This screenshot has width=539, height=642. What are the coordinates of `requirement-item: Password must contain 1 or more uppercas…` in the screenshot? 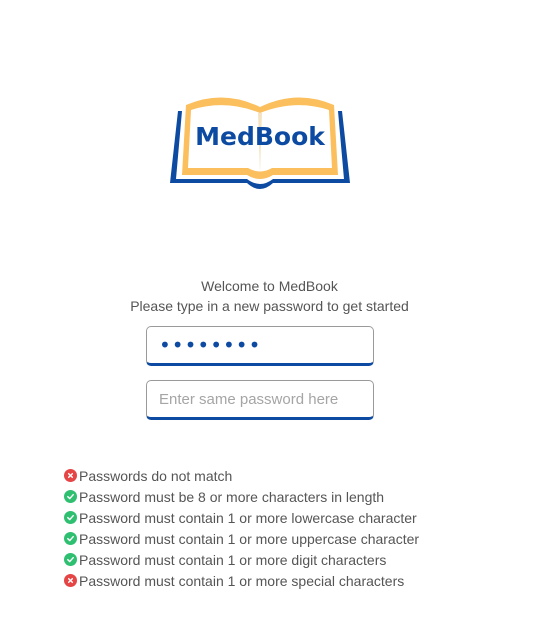 It's located at (294, 538).